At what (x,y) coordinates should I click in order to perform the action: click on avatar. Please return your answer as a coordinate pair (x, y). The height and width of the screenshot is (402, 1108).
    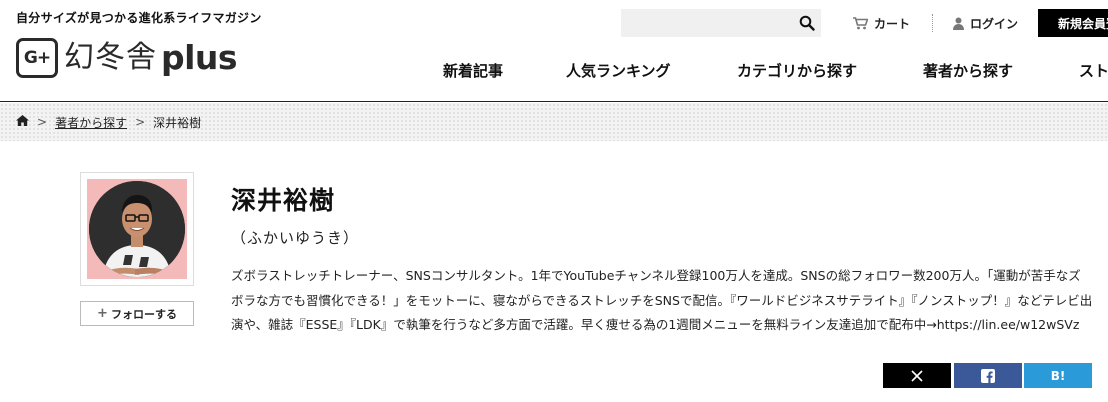
    Looking at the image, I should click on (137, 229).